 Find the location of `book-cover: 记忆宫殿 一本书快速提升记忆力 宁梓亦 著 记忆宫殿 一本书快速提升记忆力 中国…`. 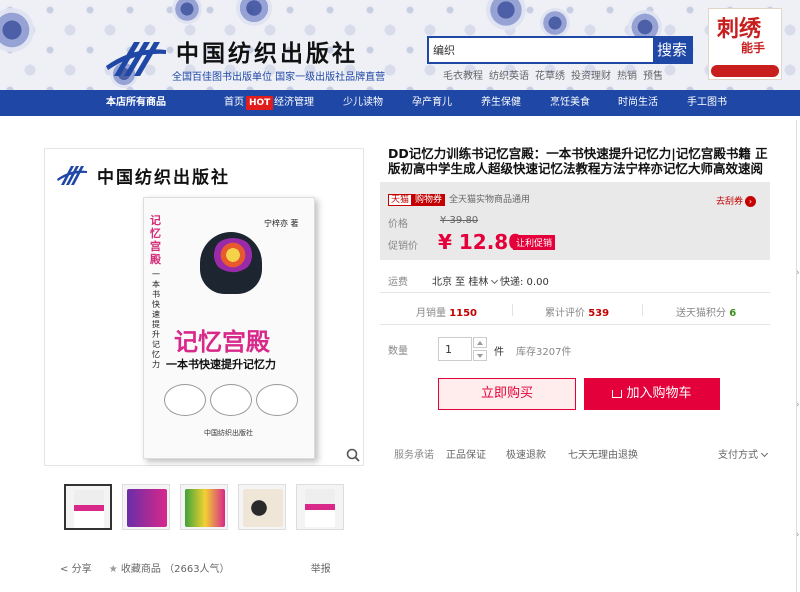

book-cover: 记忆宫殿 一本书快速提升记忆力 宁梓亦 著 记忆宫殿 一本书快速提升记忆力 中国… is located at coordinates (229, 328).